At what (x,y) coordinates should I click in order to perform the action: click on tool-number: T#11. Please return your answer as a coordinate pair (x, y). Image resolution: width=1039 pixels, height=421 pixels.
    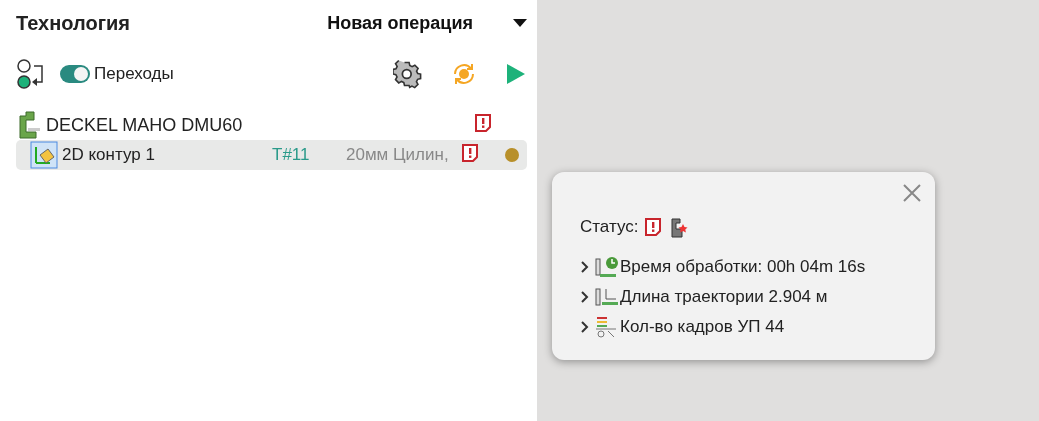
    Looking at the image, I should click on (291, 155).